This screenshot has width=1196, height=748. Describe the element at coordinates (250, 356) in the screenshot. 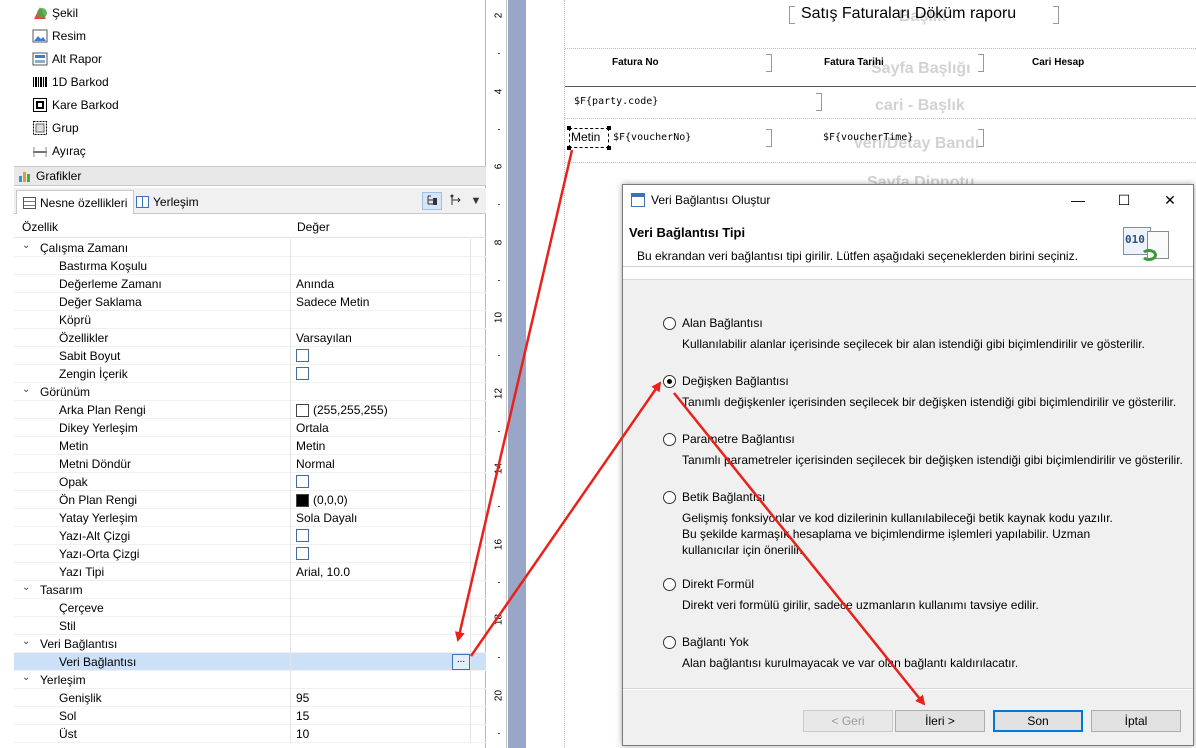

I see `property-row: Sabit Boyut` at that location.